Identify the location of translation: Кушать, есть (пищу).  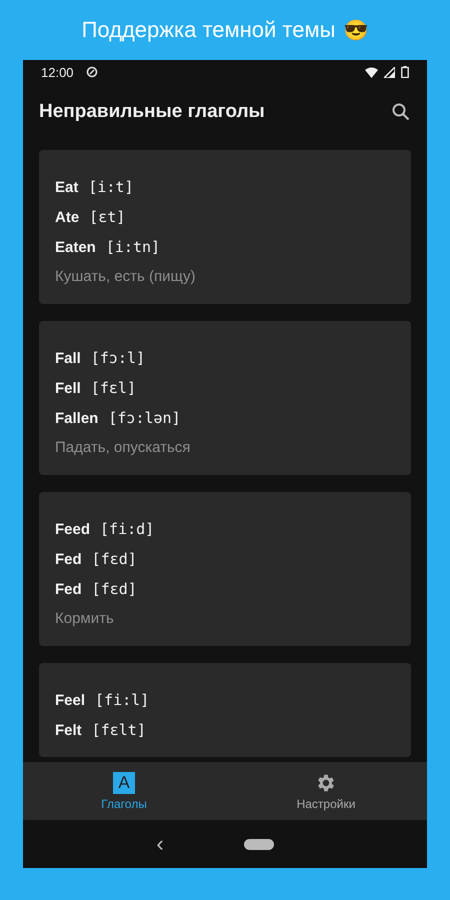
(125, 277).